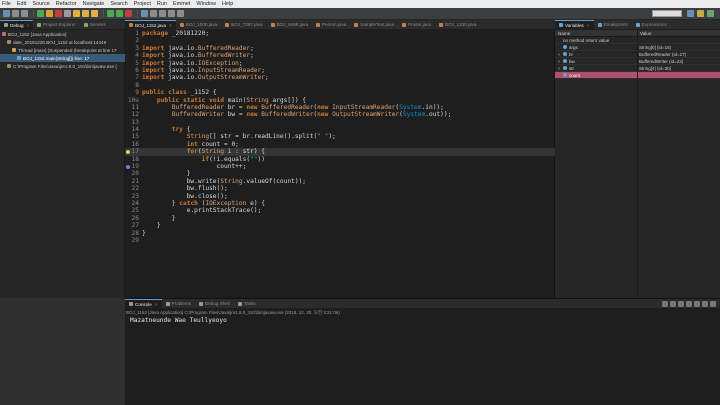  Describe the element at coordinates (289, 24) in the screenshot. I see `editor-tab-3: BOJ_8498.java` at that location.